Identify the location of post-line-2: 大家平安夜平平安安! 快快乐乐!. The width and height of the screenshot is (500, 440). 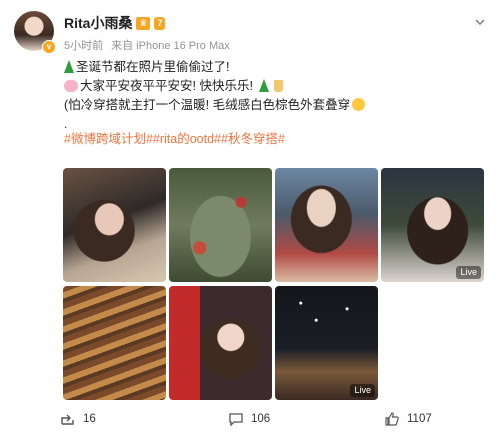
(274, 86).